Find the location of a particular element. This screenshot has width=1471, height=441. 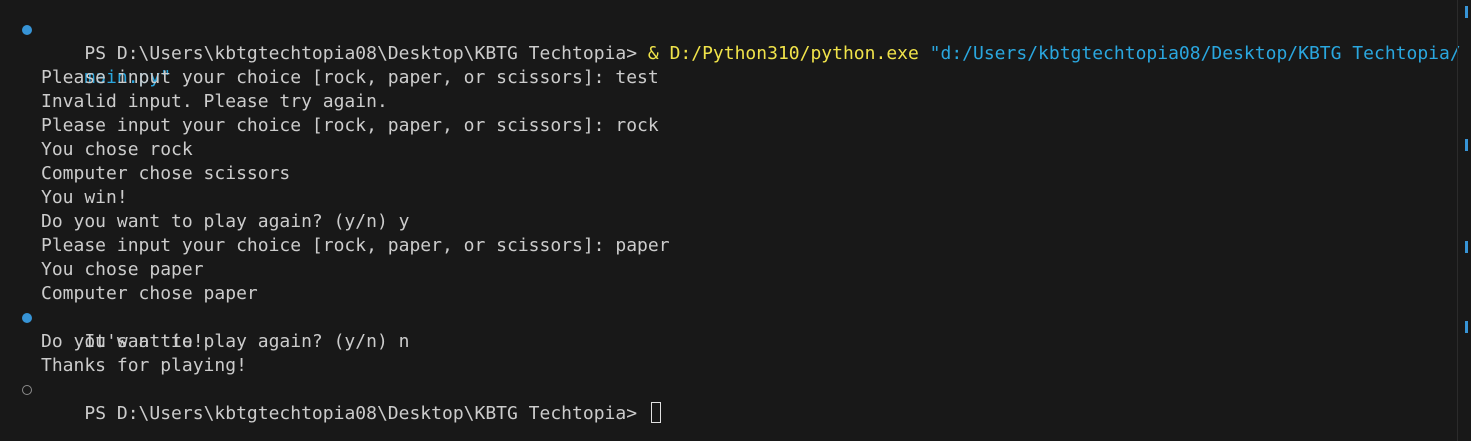

command-line-wrap: main.py" is located at coordinates (735, 65).